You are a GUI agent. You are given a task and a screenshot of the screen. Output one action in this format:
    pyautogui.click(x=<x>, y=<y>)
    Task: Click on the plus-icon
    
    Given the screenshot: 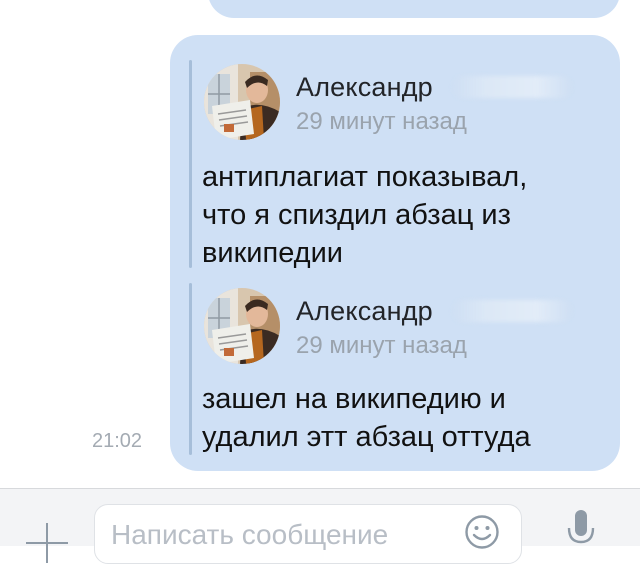 What is the action you would take?
    pyautogui.click(x=47, y=543)
    